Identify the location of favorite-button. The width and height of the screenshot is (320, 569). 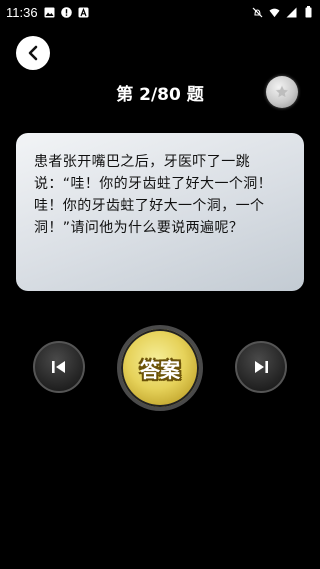
(282, 92).